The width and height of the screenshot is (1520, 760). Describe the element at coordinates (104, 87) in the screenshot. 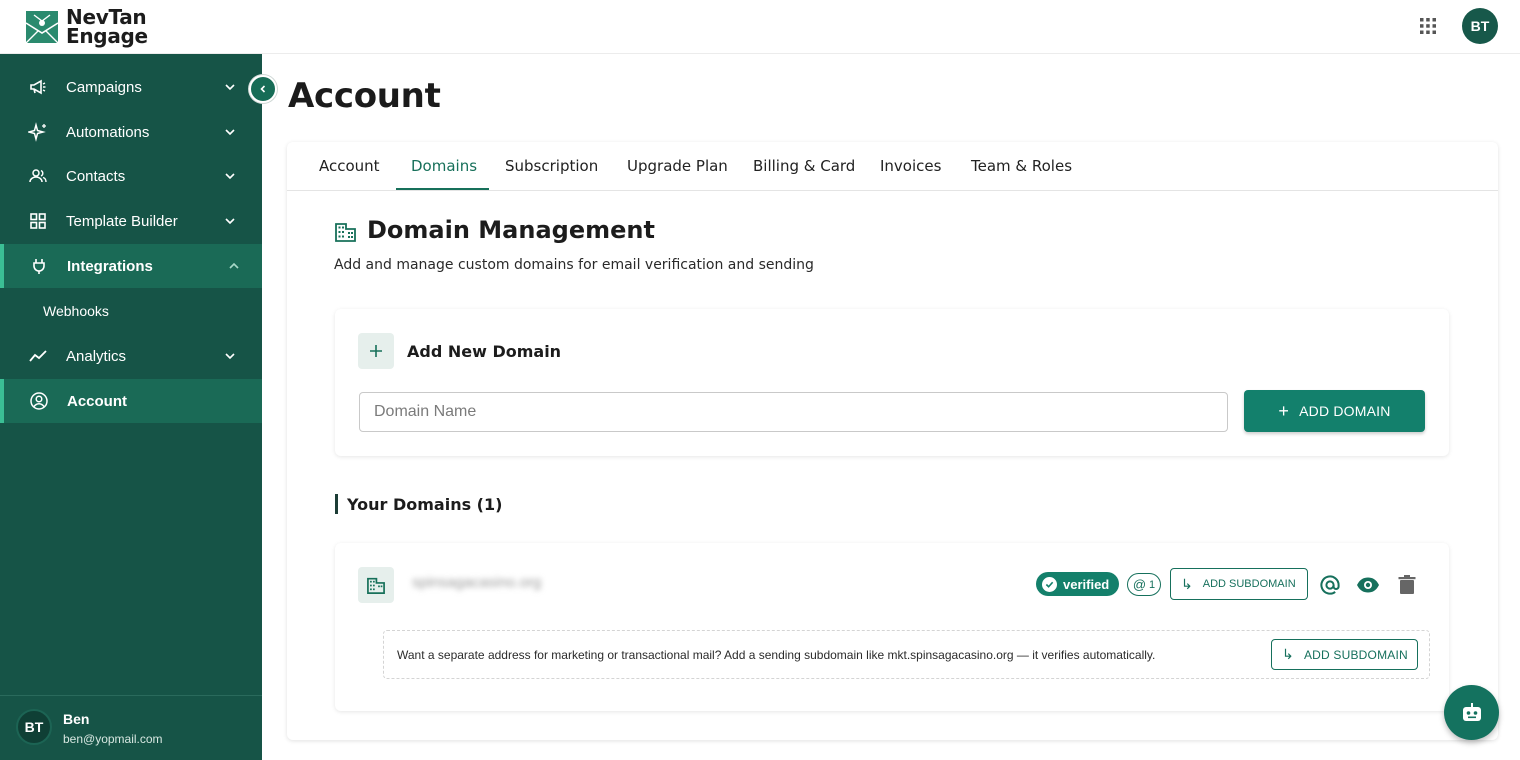

I see `sidebar-item-label: Campaigns` at that location.